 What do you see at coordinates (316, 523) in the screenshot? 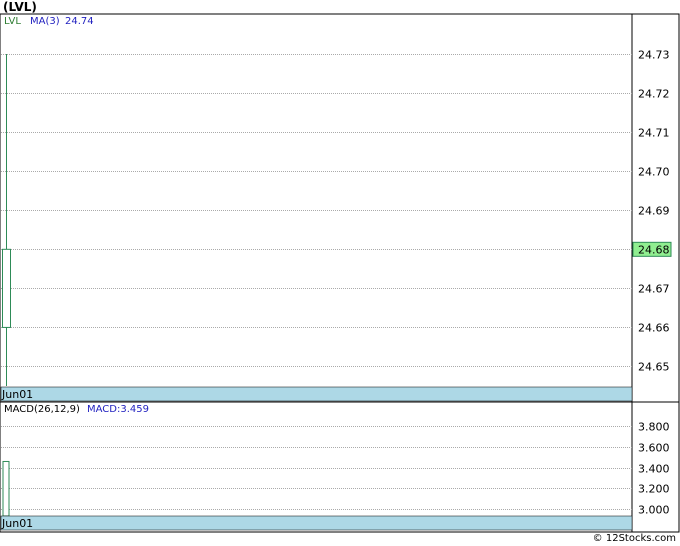
I see `macd-date-band` at bounding box center [316, 523].